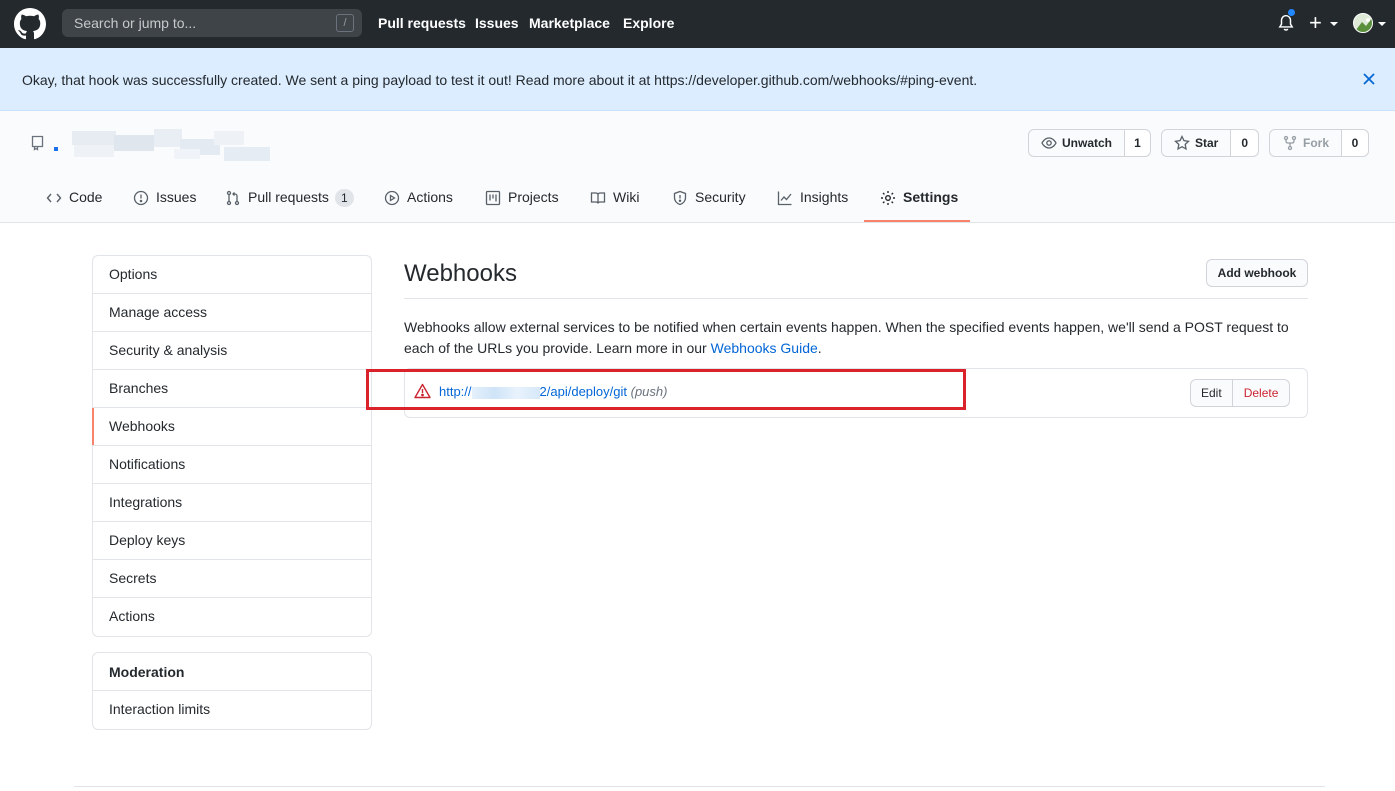 The width and height of the screenshot is (1395, 791). Describe the element at coordinates (232, 541) in the screenshot. I see `sidebar-item-deploy-keys: Deploy keys` at that location.